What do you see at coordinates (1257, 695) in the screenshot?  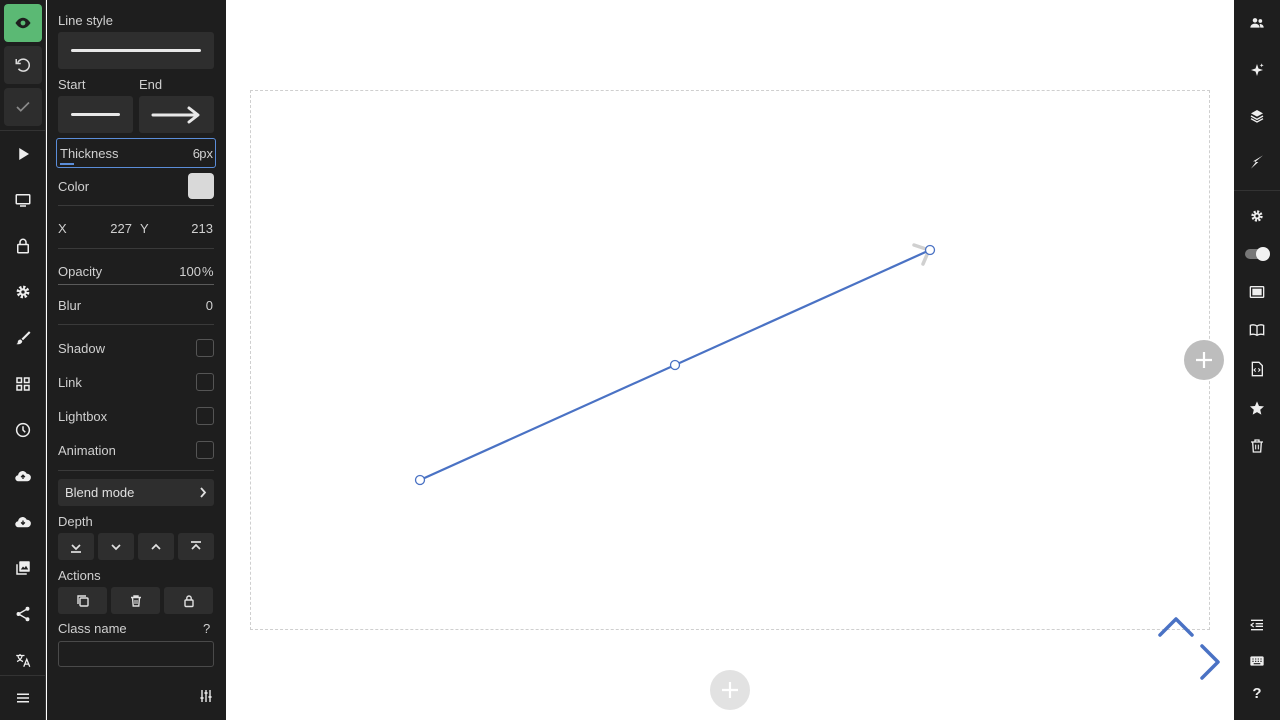 I see `help-button: ?` at bounding box center [1257, 695].